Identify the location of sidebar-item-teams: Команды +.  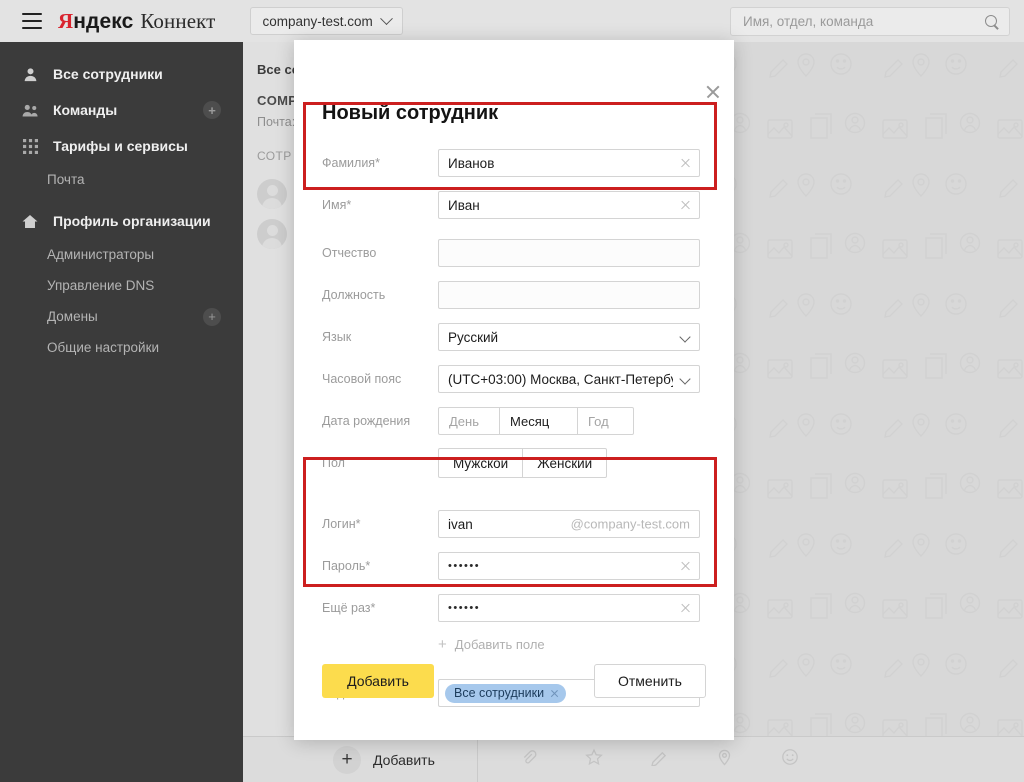
(121, 110).